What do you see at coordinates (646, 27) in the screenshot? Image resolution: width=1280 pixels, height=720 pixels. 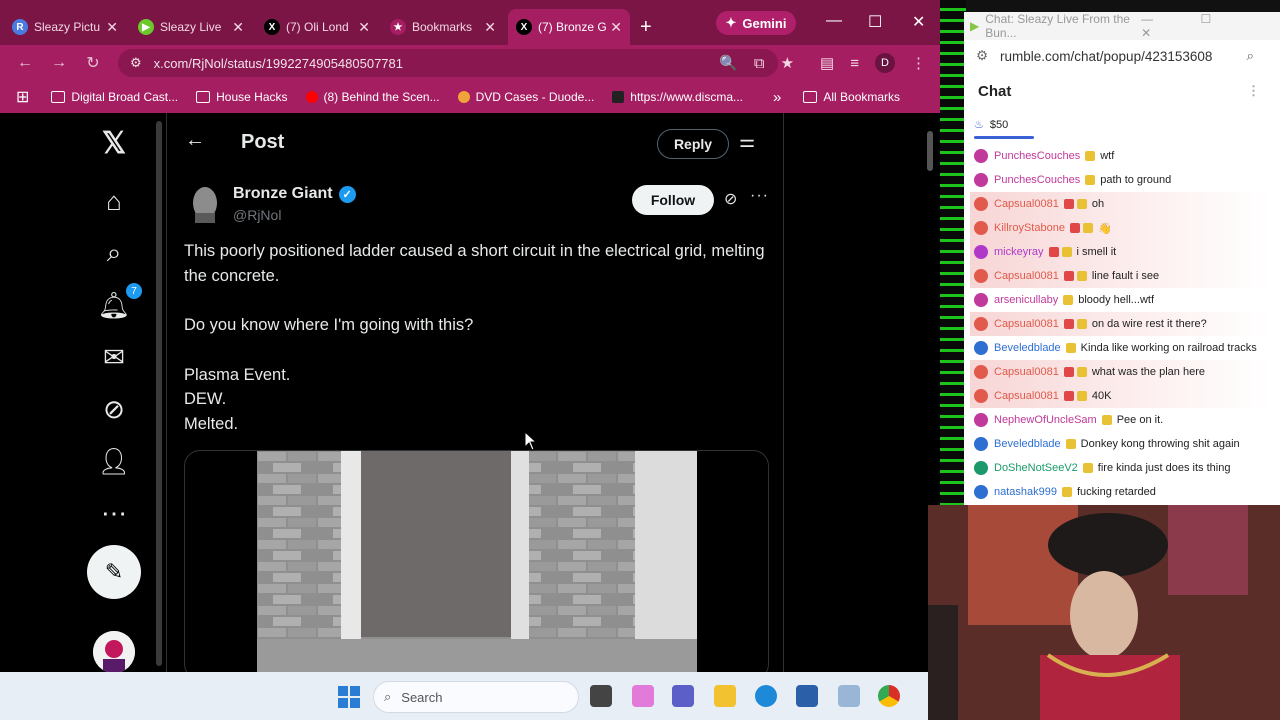 I see `new-tab-button: +` at bounding box center [646, 27].